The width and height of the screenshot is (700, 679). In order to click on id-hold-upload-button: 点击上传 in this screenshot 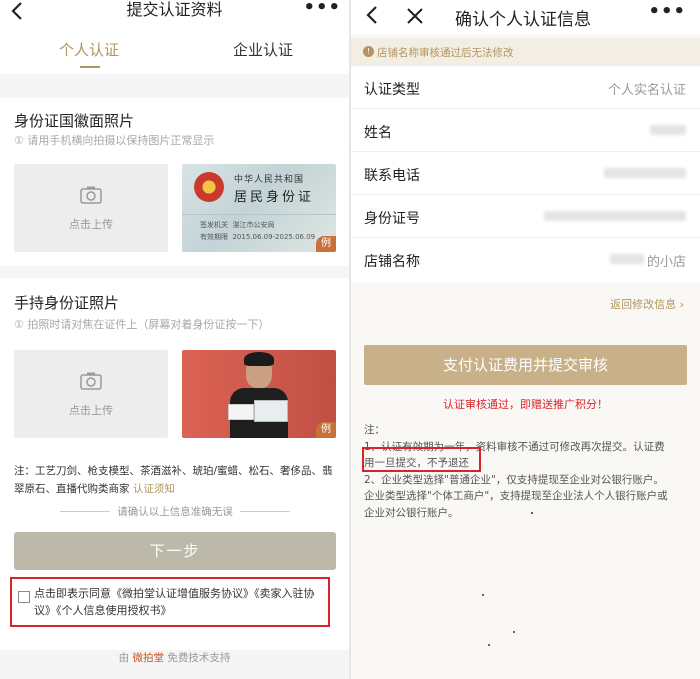, I will do `click(91, 394)`.